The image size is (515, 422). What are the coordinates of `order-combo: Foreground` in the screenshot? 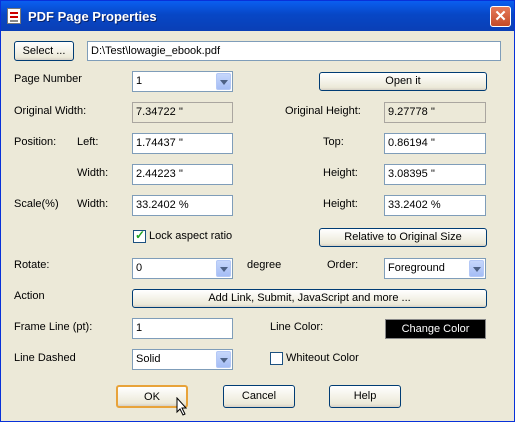 It's located at (435, 268).